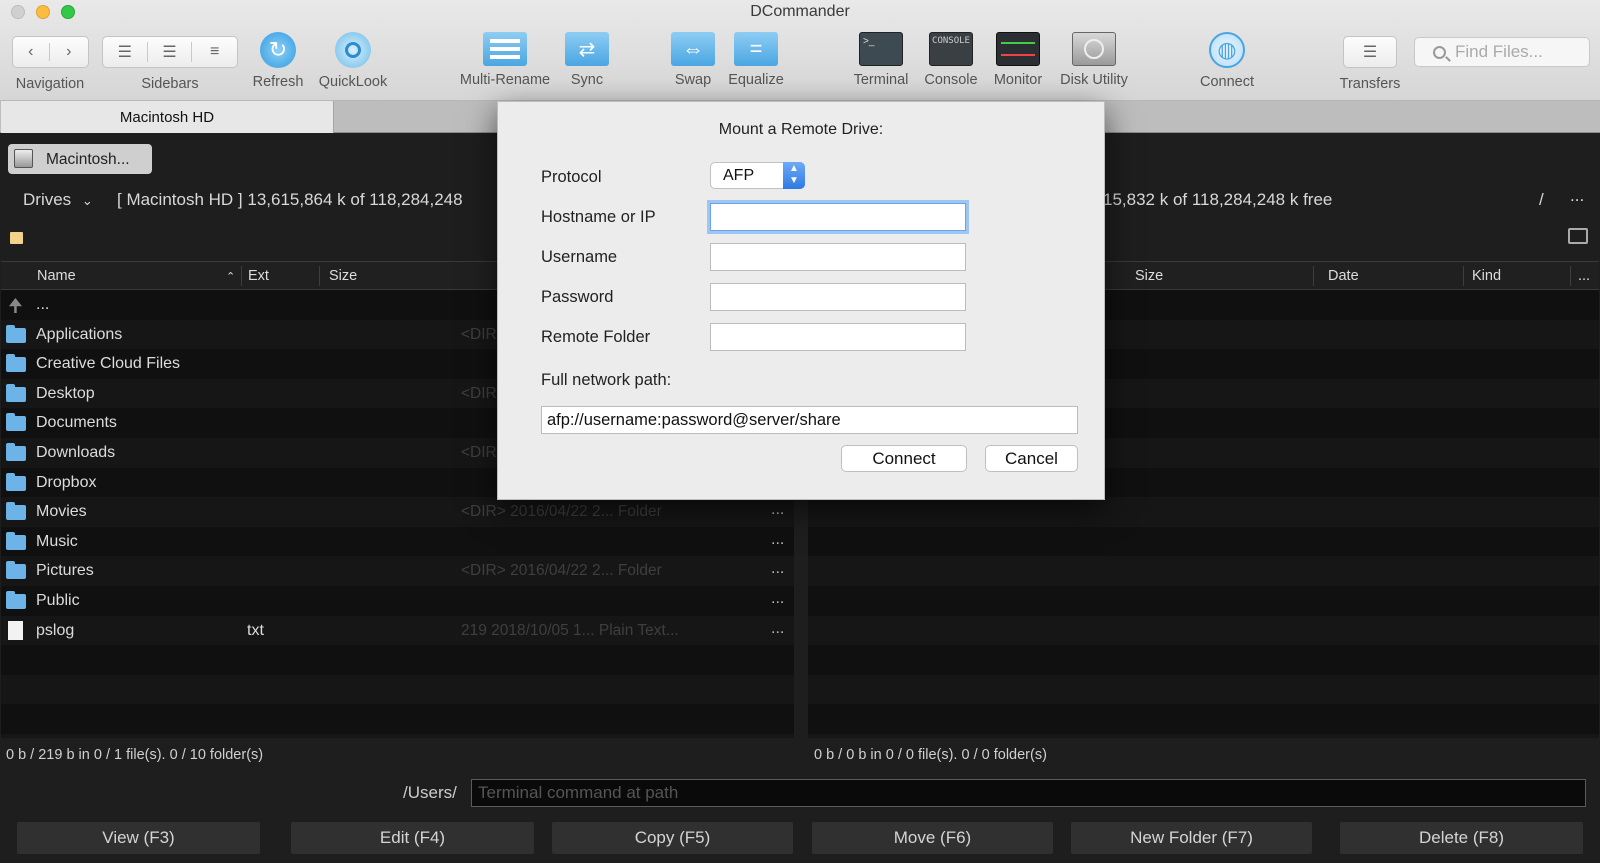 The image size is (1600, 863). I want to click on protocol-select: AFP ▲ ▼, so click(757, 175).